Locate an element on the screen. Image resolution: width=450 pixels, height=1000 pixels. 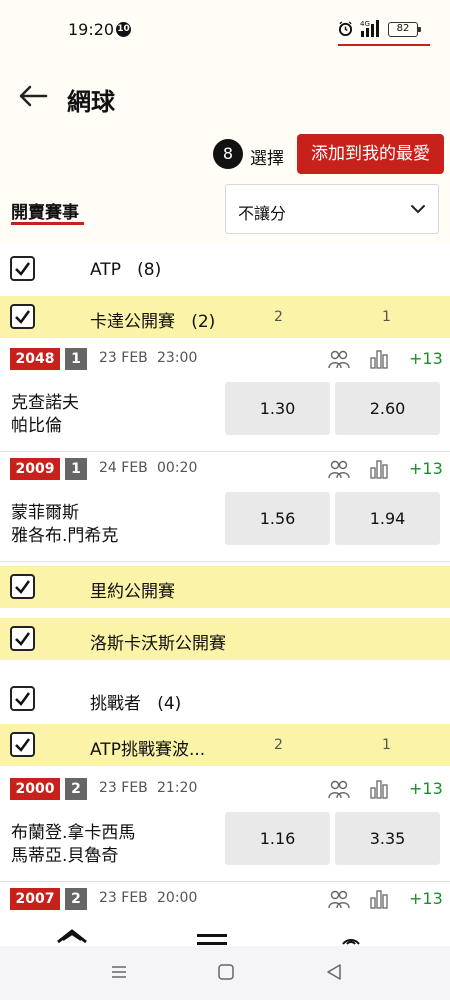
match-time: 00:20 is located at coordinates (177, 468).